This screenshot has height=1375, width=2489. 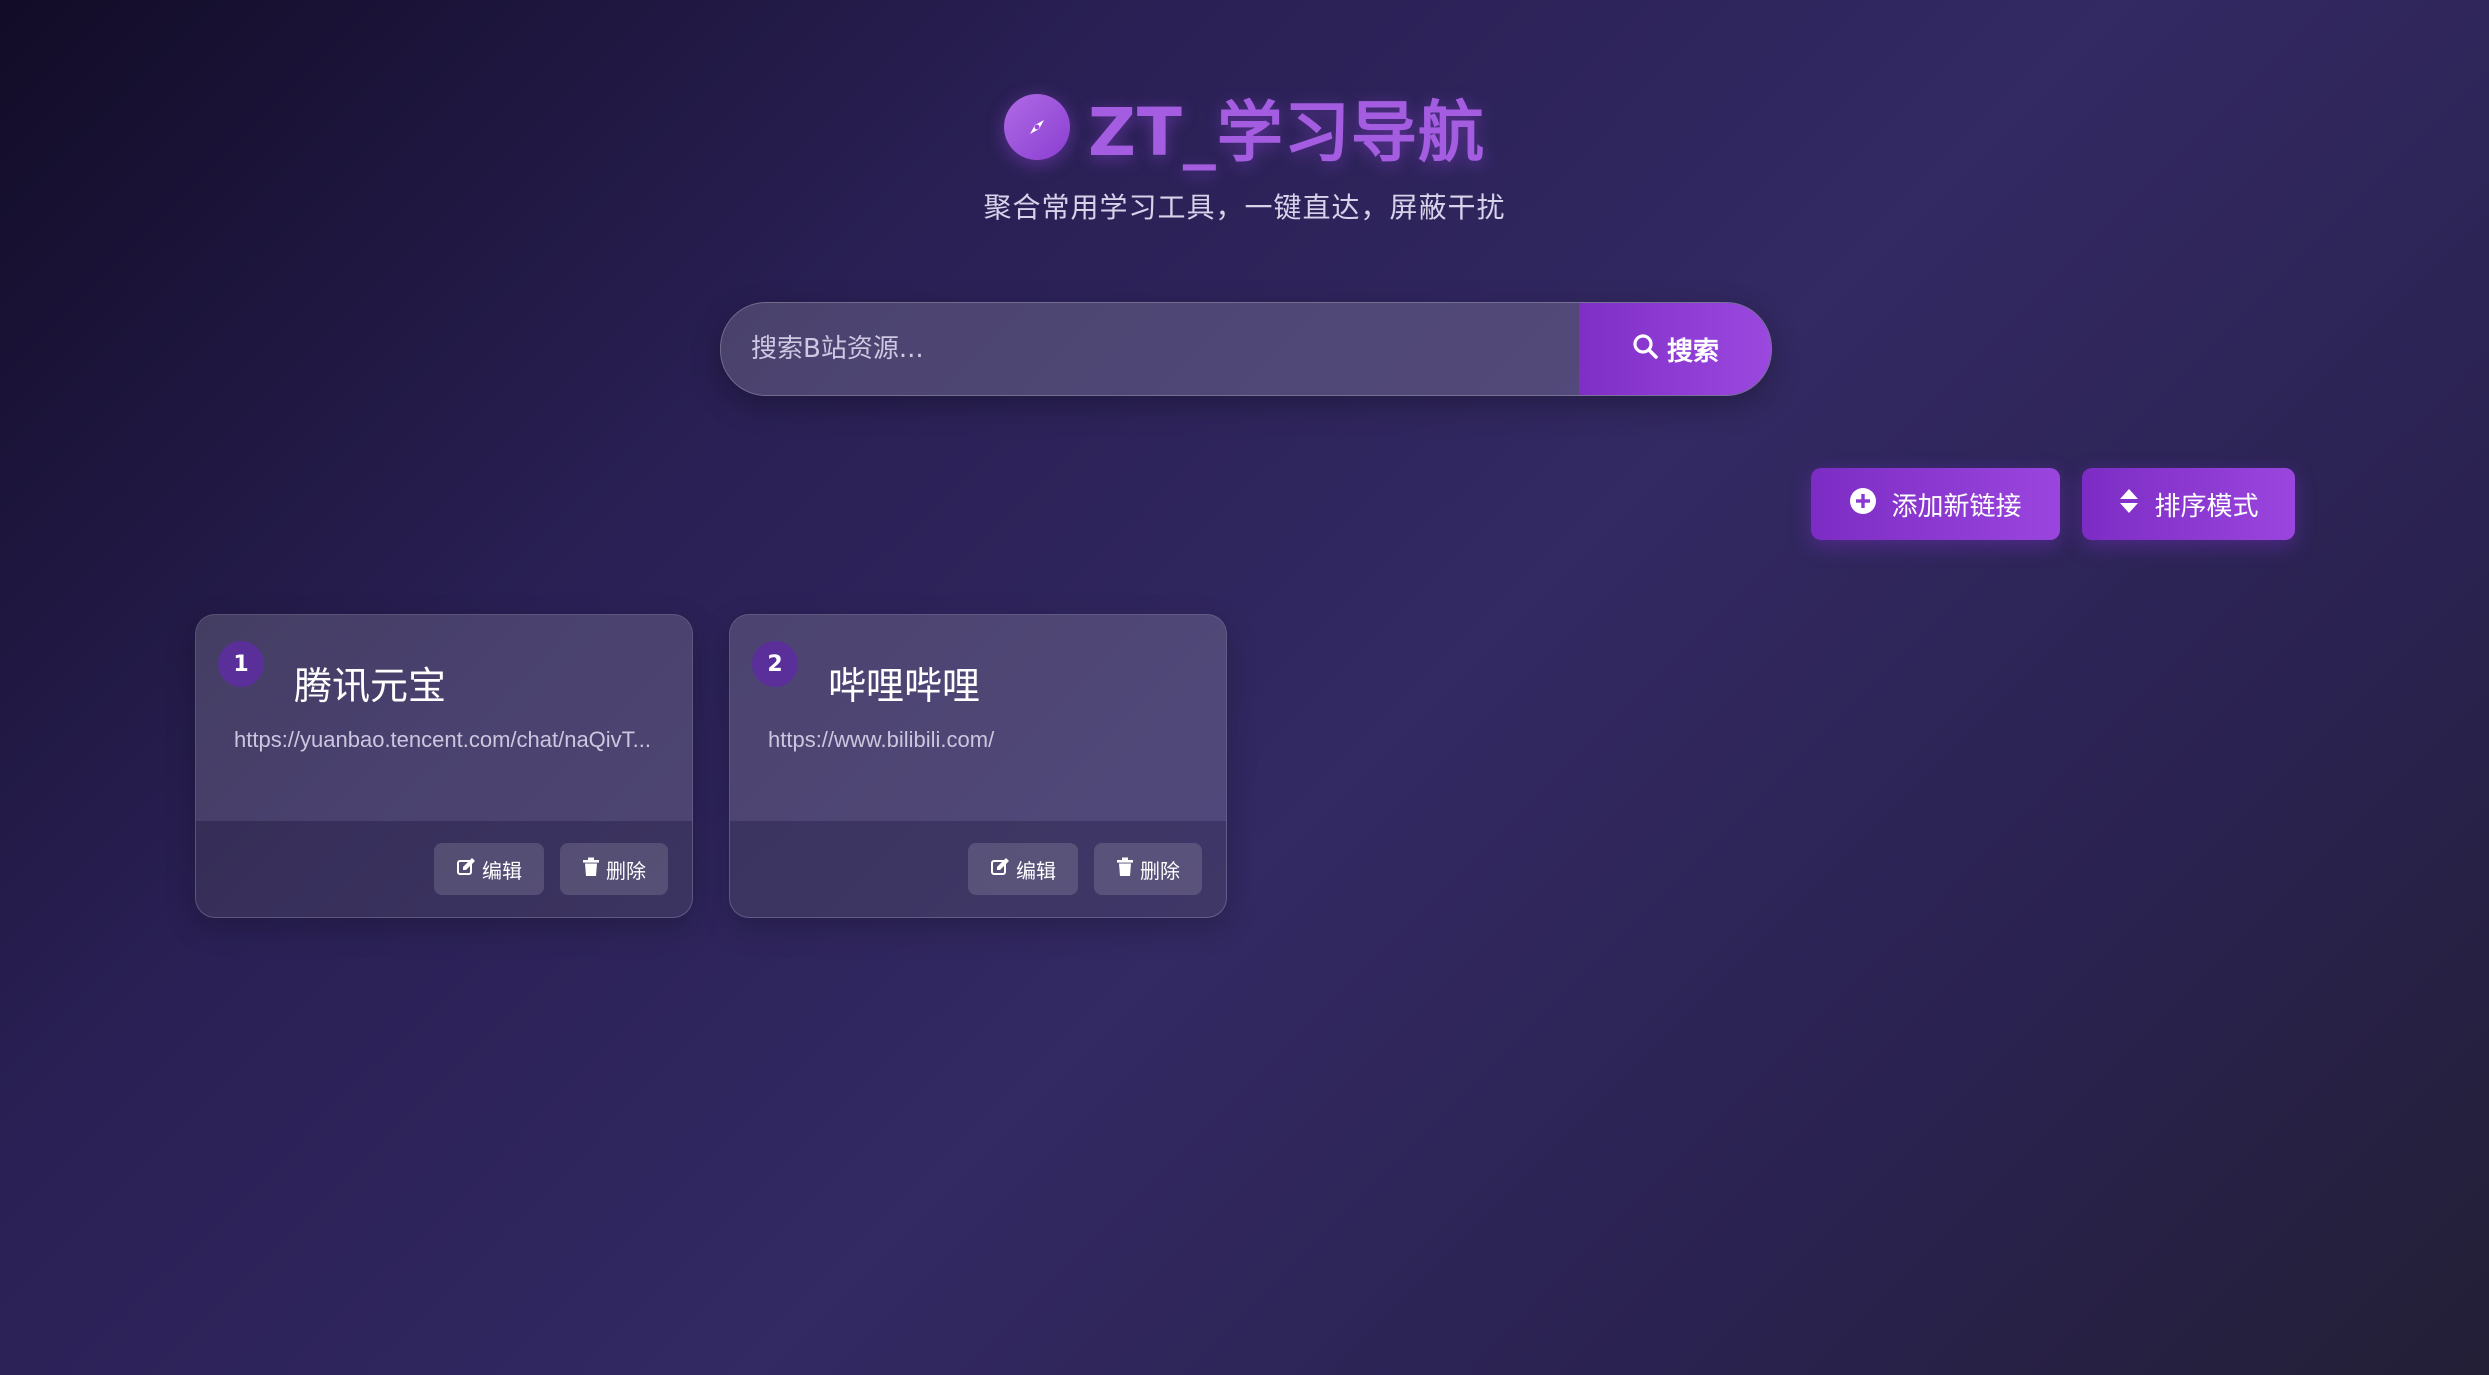 I want to click on add-link-button: 添加新链接, so click(x=1935, y=504).